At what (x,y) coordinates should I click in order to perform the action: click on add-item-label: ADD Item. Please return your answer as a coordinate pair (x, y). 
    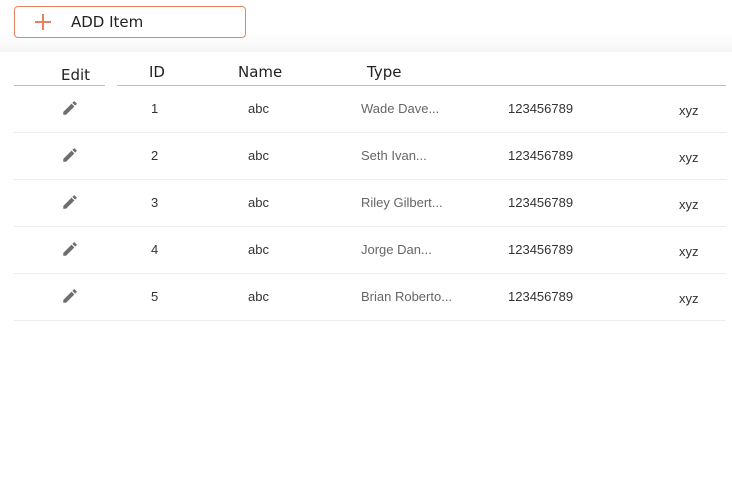
    Looking at the image, I should click on (107, 22).